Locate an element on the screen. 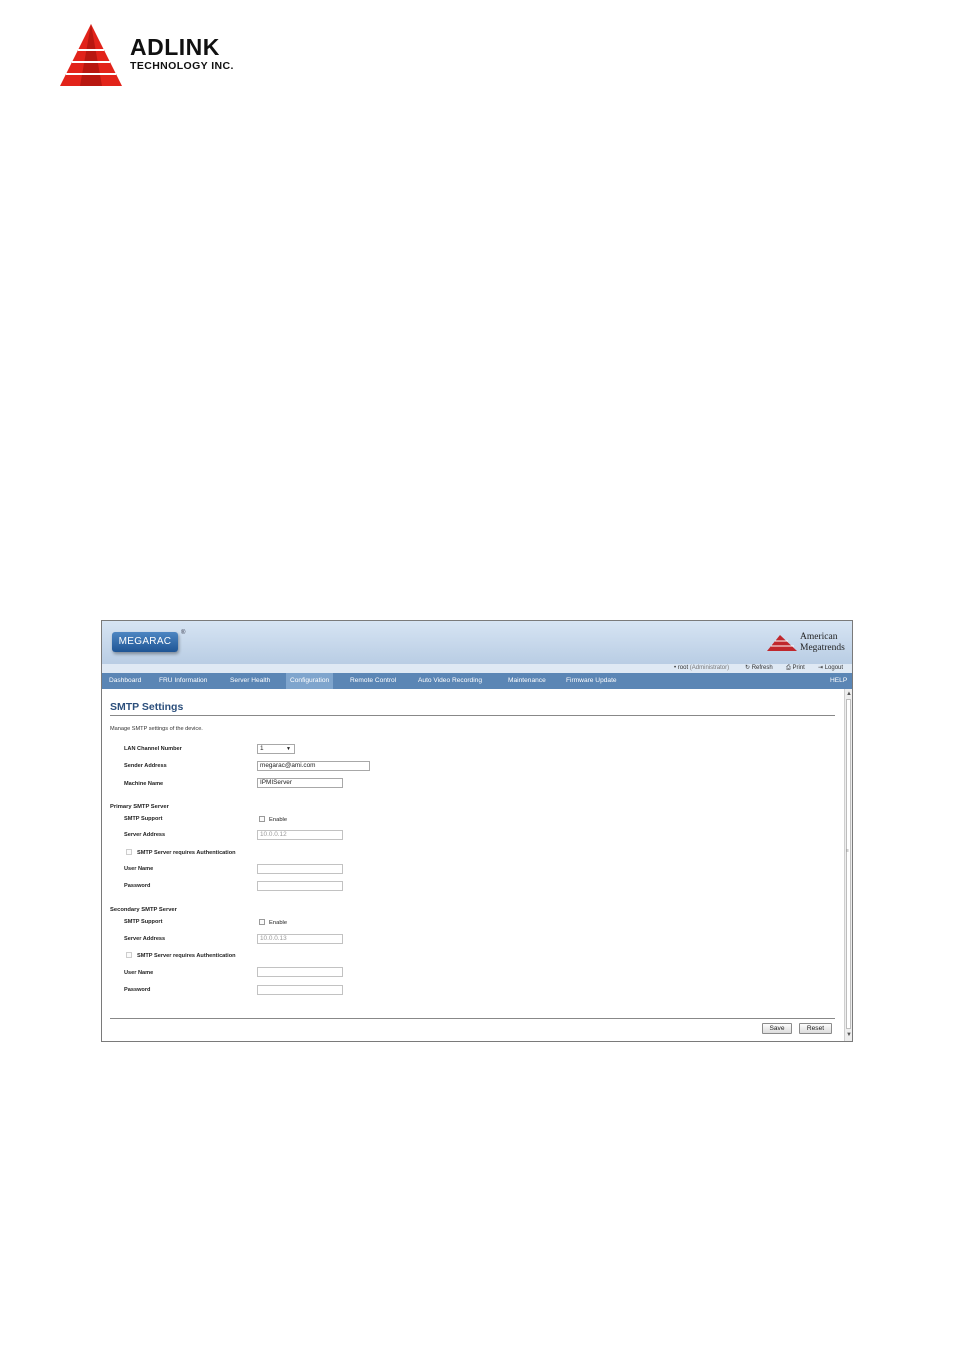 The image size is (954, 1350). adlink-triangle-icon is located at coordinates (91, 55).